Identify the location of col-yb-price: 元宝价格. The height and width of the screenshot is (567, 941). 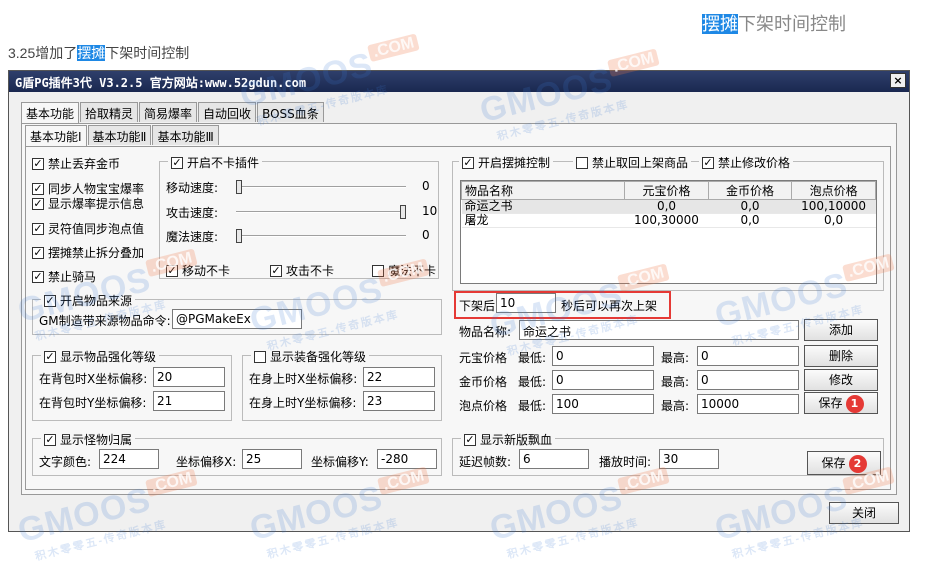
(666, 190).